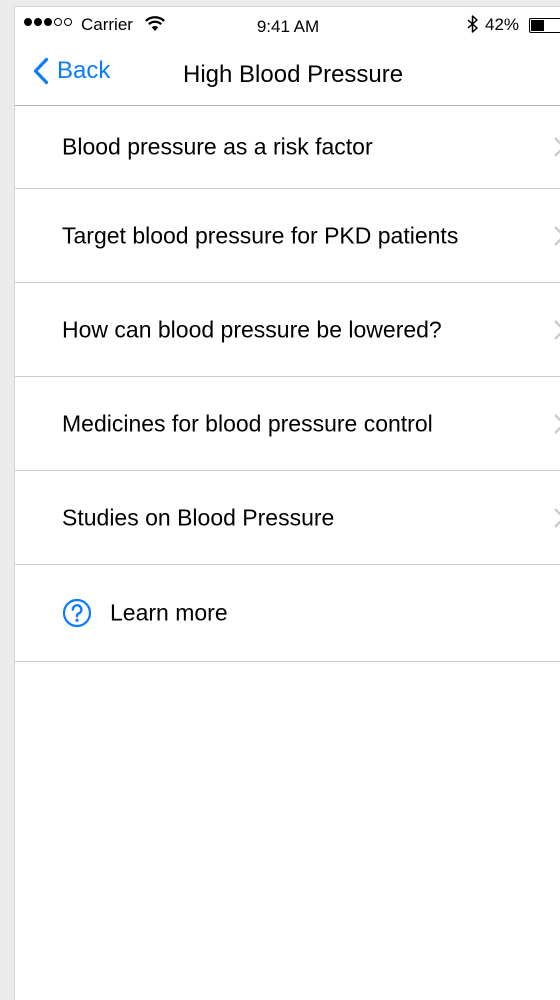 Image resolution: width=560 pixels, height=1000 pixels. Describe the element at coordinates (252, 329) in the screenshot. I see `list-item-label: How can blood pressure be lowered?` at that location.